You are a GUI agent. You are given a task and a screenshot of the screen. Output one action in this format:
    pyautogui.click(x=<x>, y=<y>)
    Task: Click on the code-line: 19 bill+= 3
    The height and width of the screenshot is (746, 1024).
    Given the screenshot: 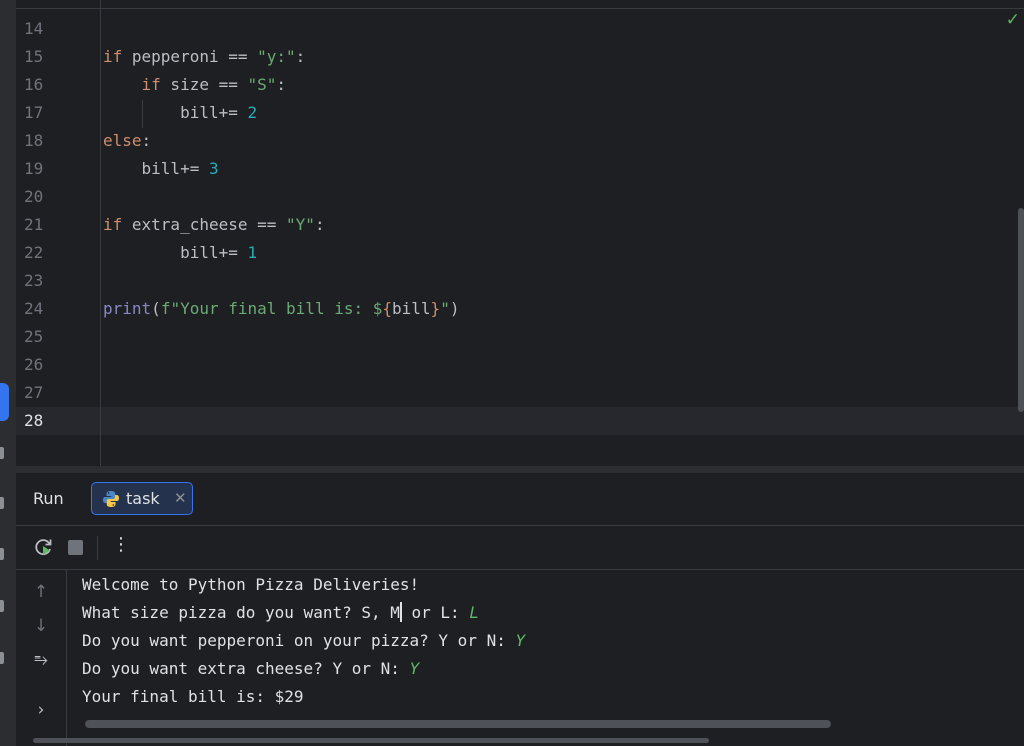 What is the action you would take?
    pyautogui.click(x=520, y=169)
    